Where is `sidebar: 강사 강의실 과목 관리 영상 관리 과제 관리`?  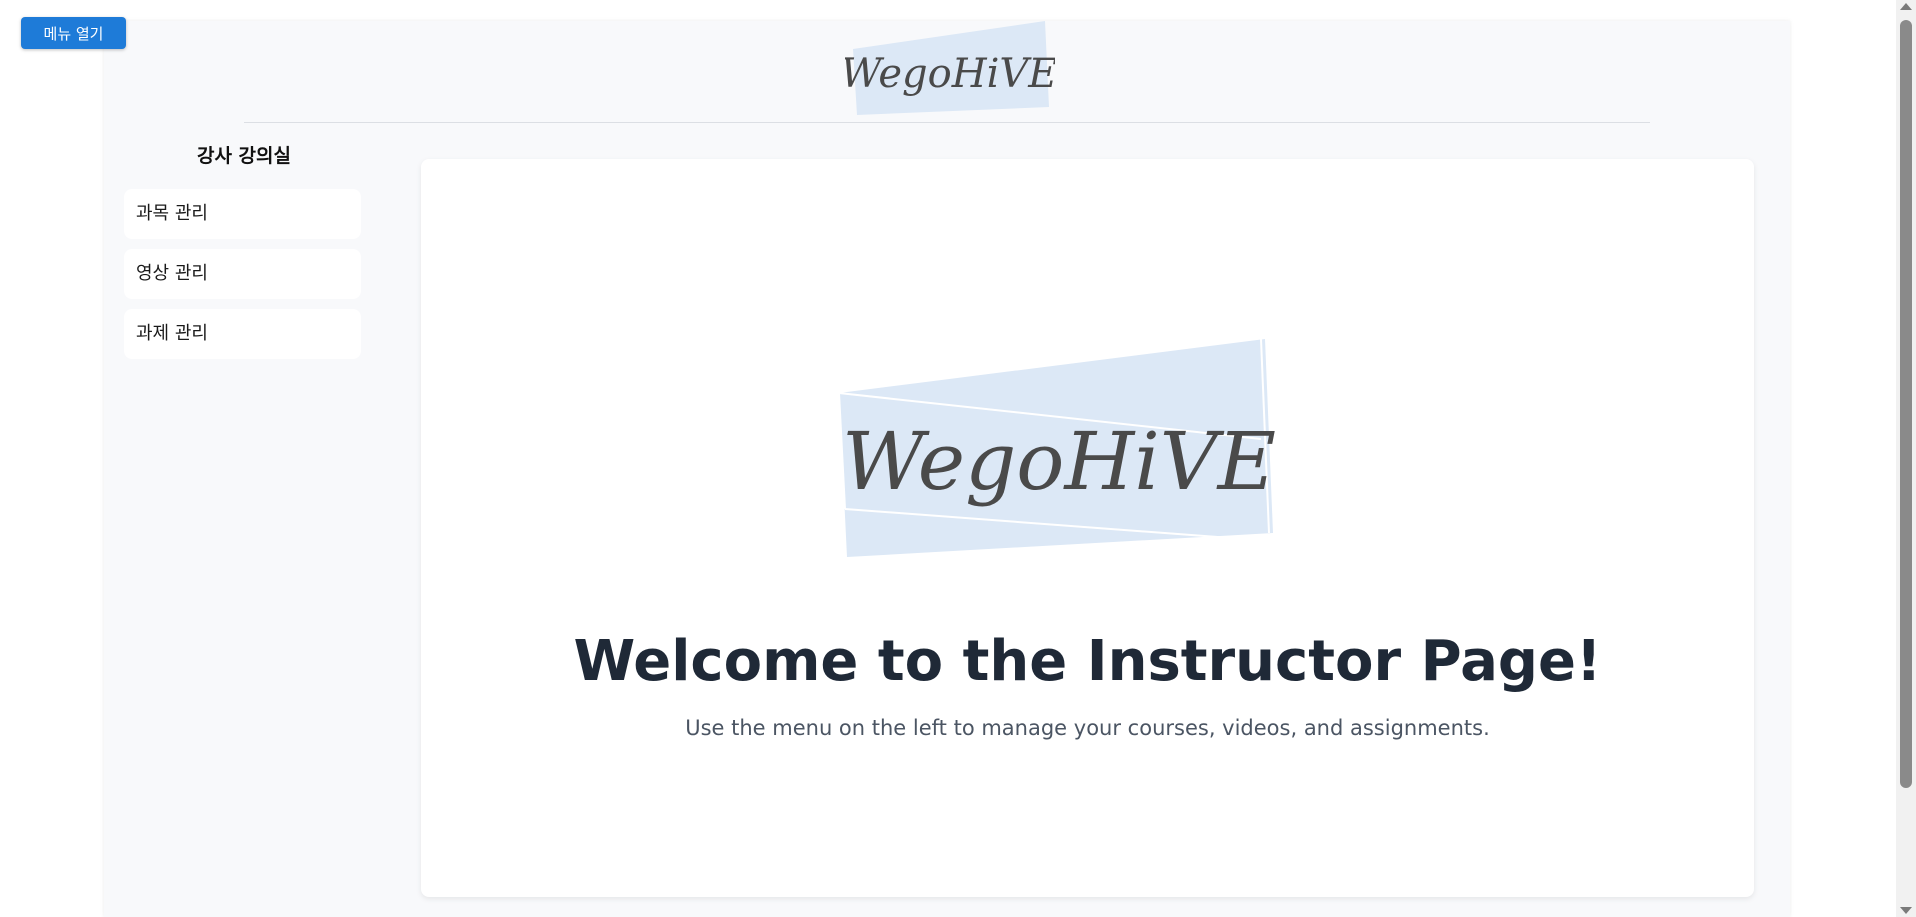 sidebar: 강사 강의실 과목 관리 영상 관리 과제 관리 is located at coordinates (244, 255).